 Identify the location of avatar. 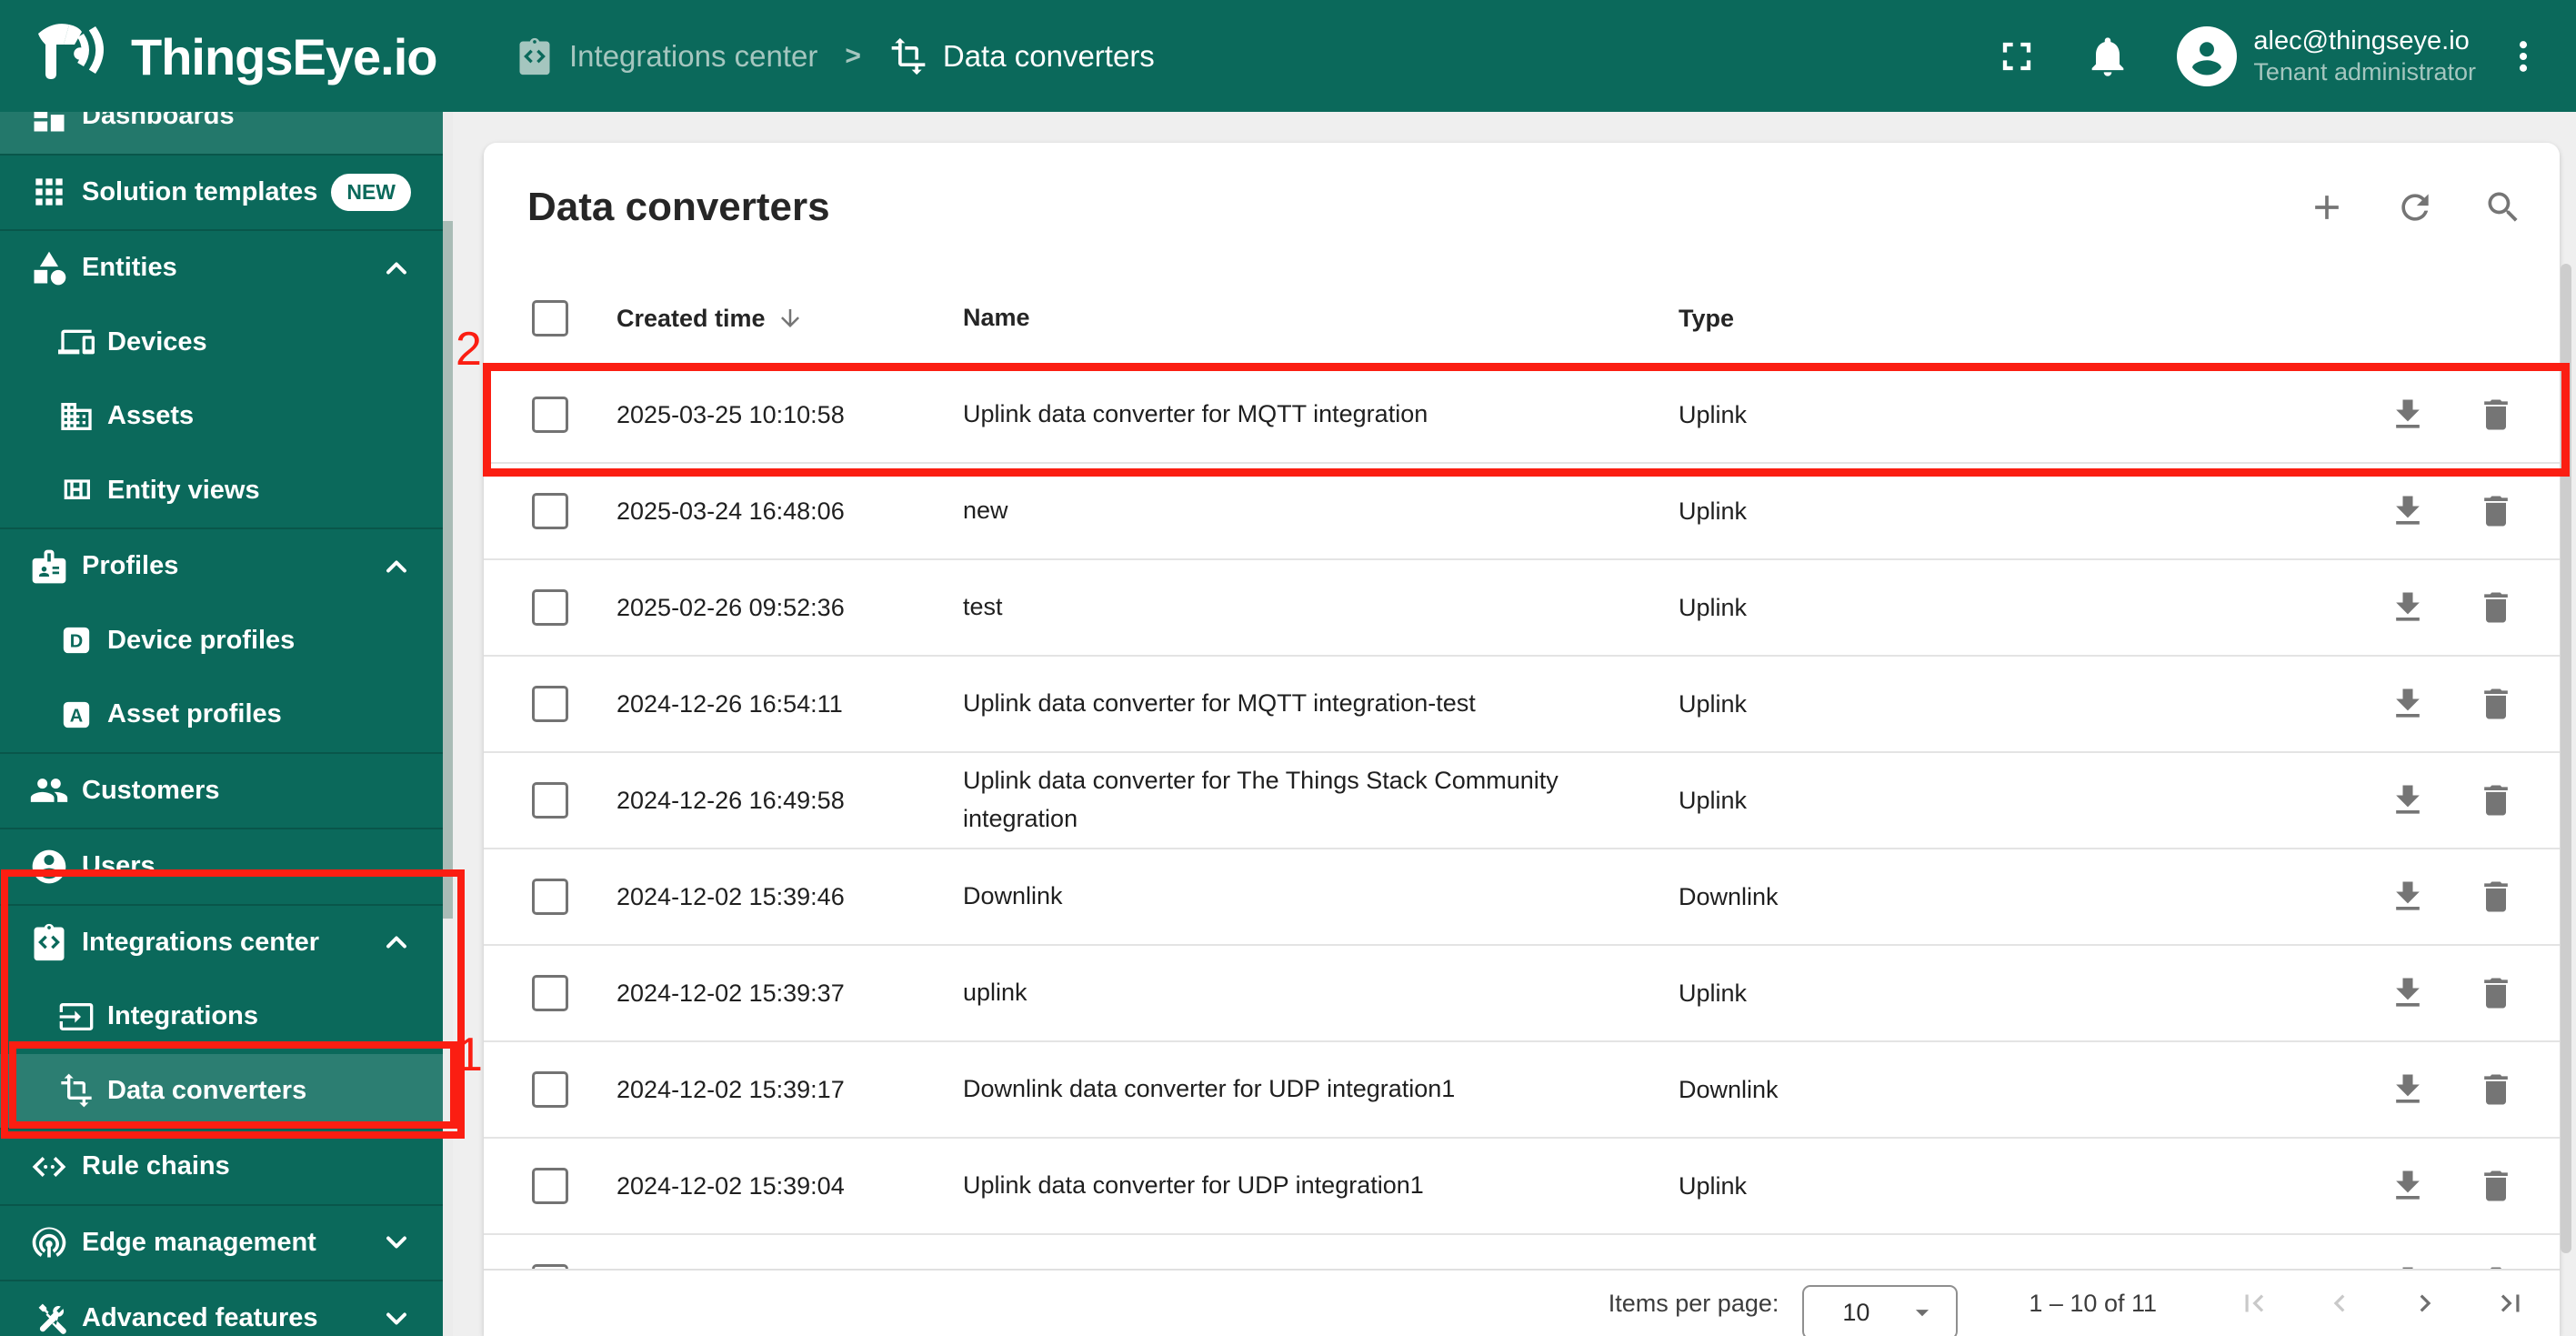
(2207, 55).